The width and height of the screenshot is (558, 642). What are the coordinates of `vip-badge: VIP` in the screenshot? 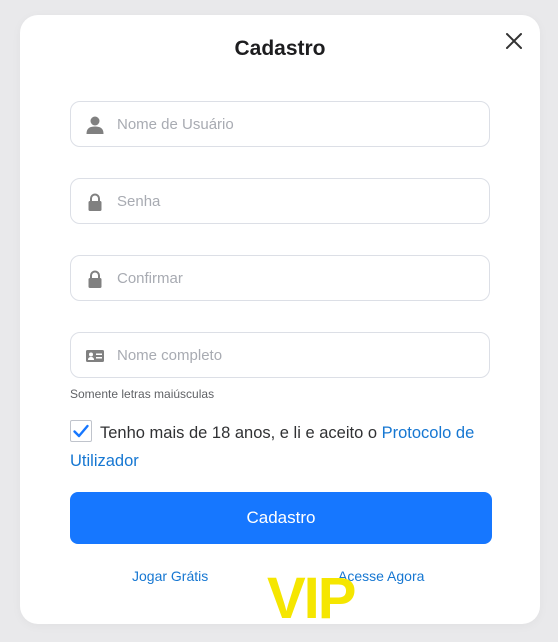 It's located at (311, 598).